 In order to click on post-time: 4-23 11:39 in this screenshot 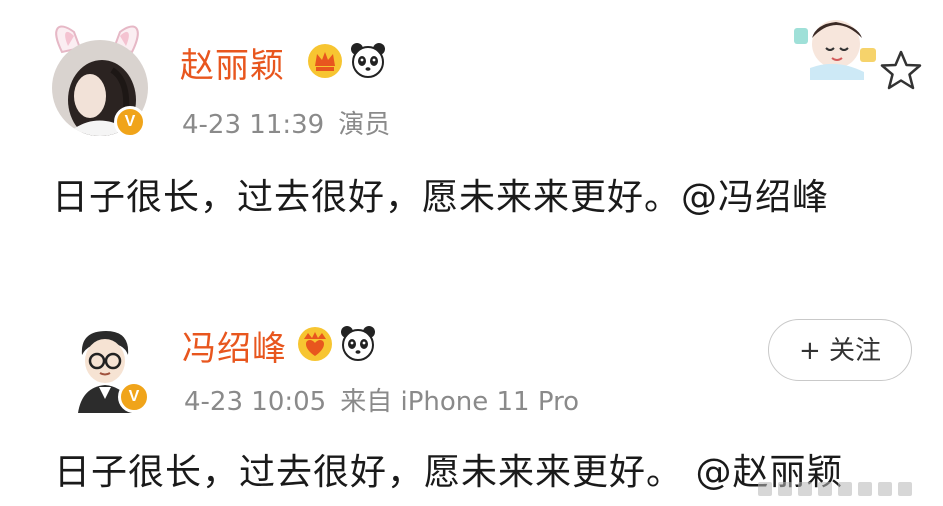, I will do `click(253, 125)`.